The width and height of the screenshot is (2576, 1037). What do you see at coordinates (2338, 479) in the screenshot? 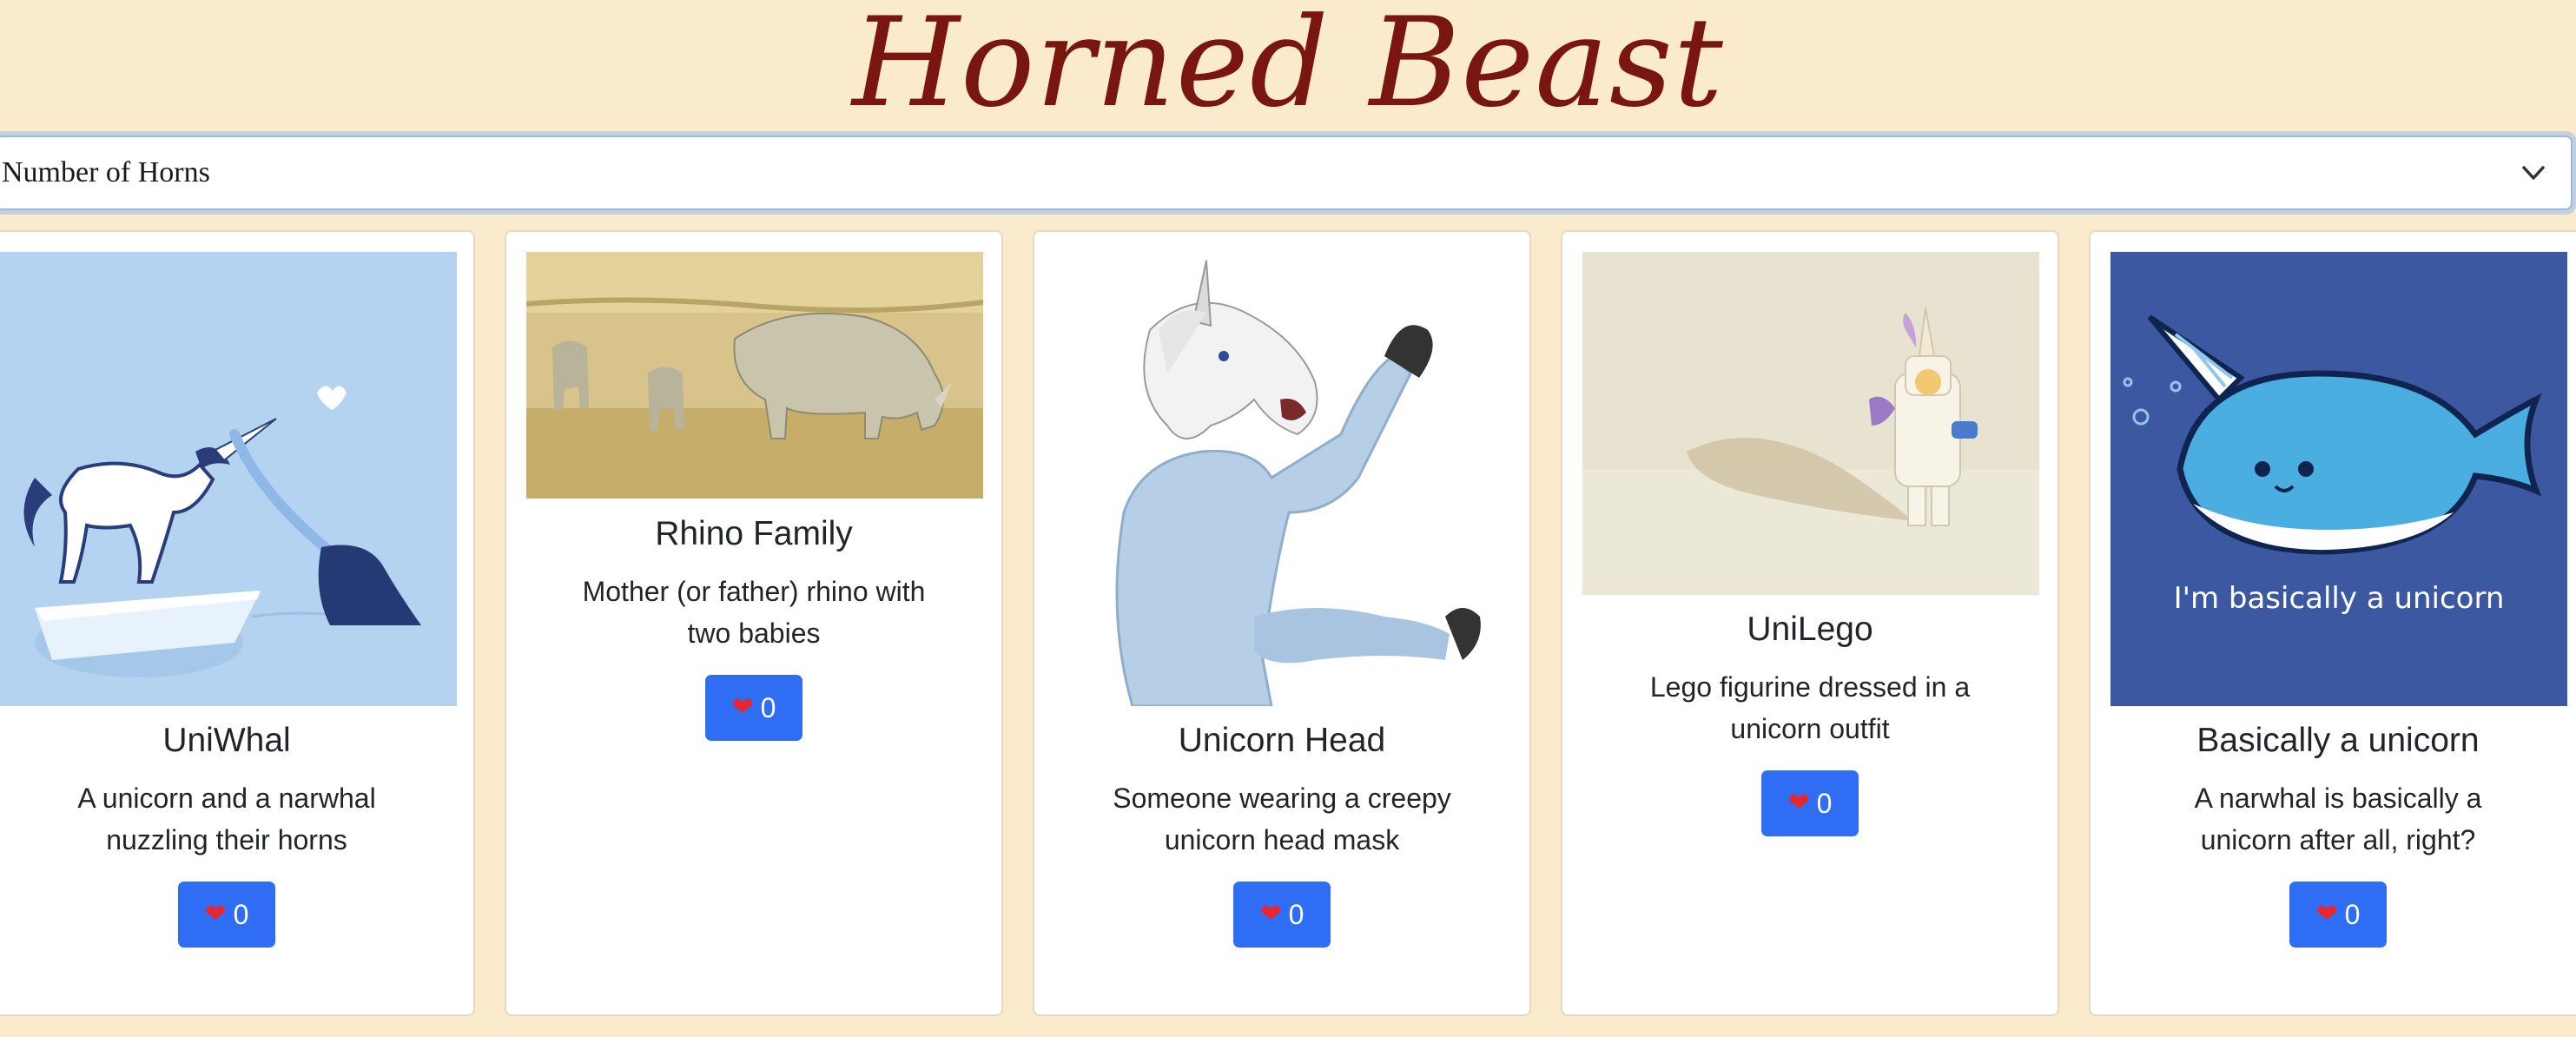
I see `beast-image: I'm basically a unicorn` at bounding box center [2338, 479].